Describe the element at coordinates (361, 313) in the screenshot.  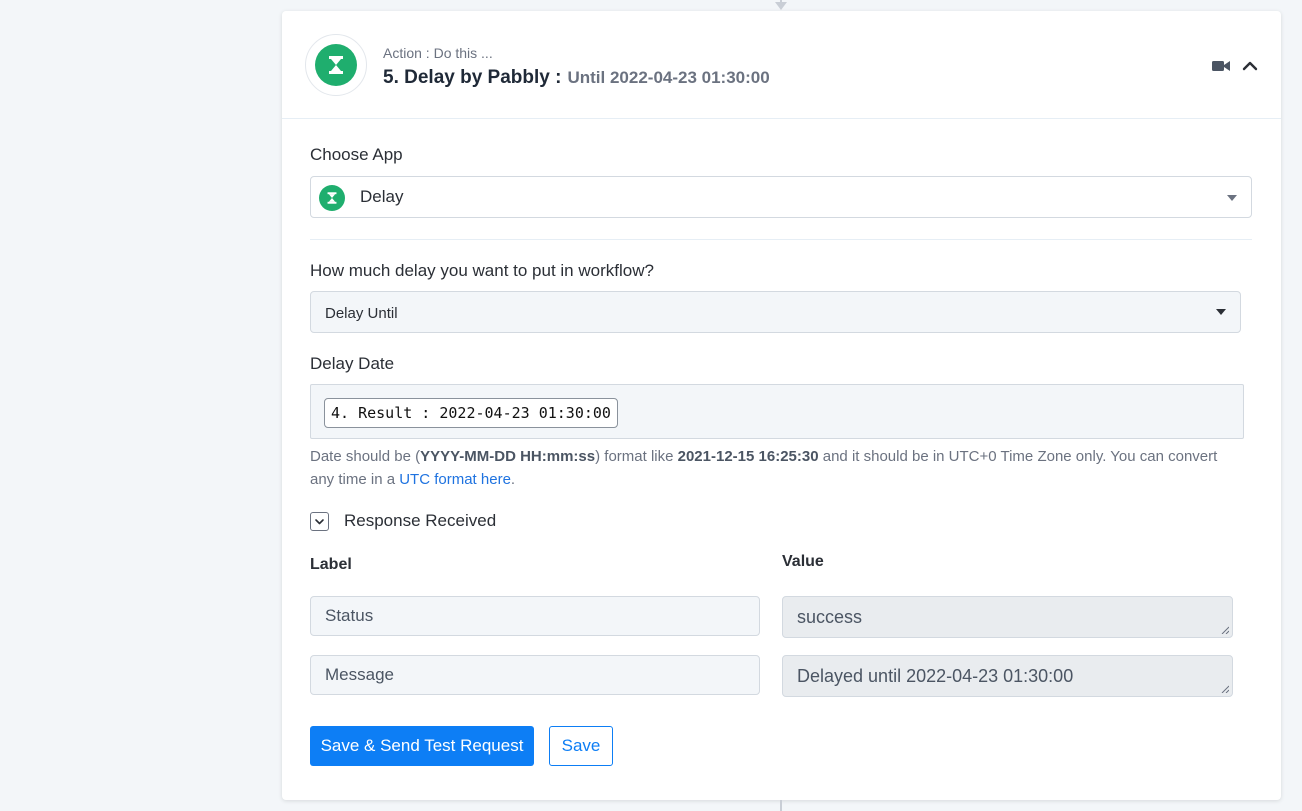
I see `delay-type-value: Delay Until` at that location.